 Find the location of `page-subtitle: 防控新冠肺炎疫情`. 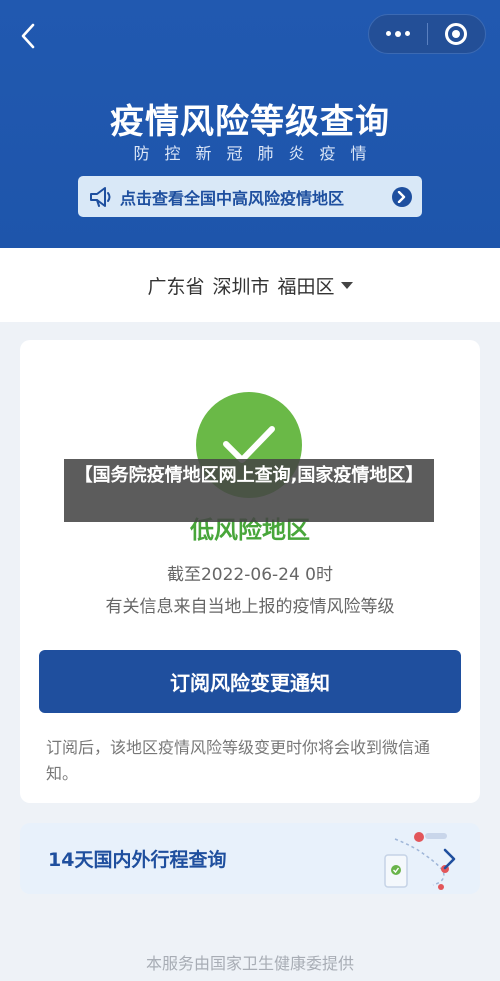

page-subtitle: 防控新冠肺炎疫情 is located at coordinates (257, 153).